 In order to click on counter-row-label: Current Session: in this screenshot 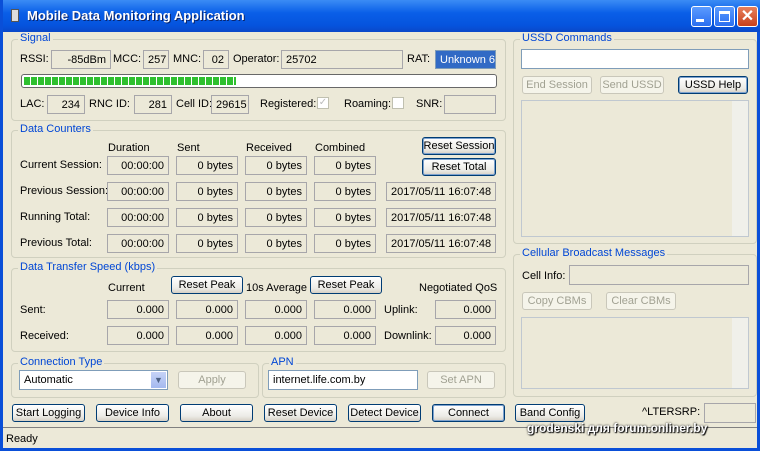, I will do `click(61, 165)`.